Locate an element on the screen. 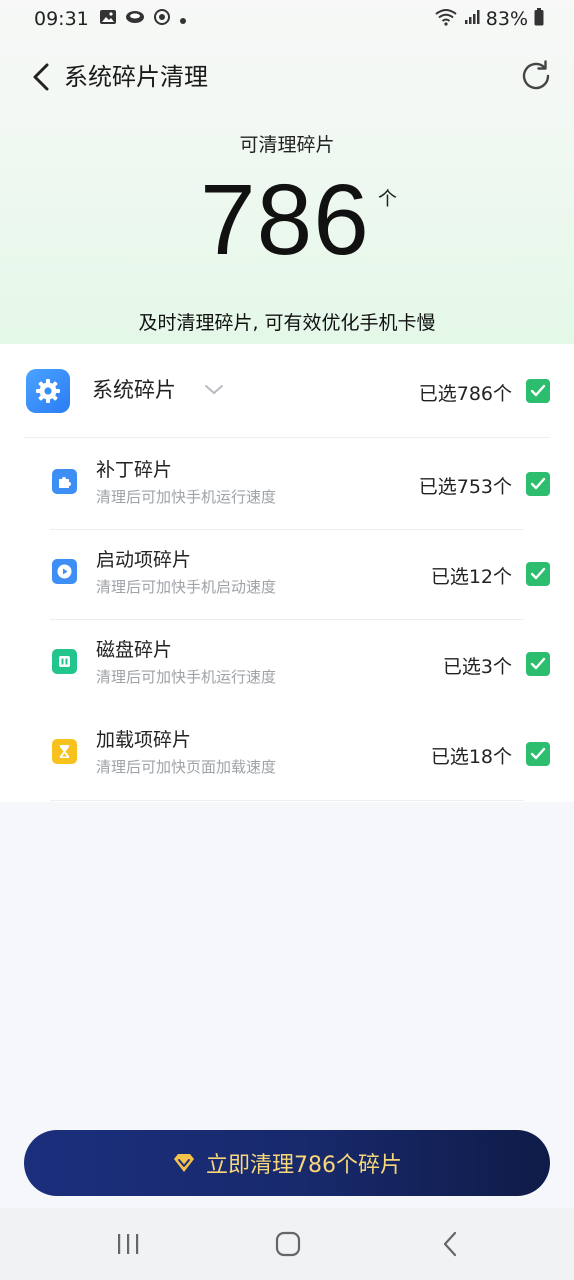 Image resolution: width=574 pixels, height=1280 pixels. item-selected-count: 已选3个 is located at coordinates (477, 667).